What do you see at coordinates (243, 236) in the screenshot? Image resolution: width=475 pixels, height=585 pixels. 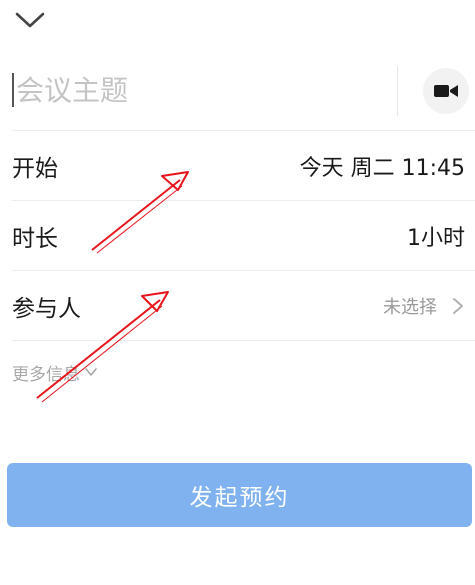 I see `duration-row: 时长 1小时` at bounding box center [243, 236].